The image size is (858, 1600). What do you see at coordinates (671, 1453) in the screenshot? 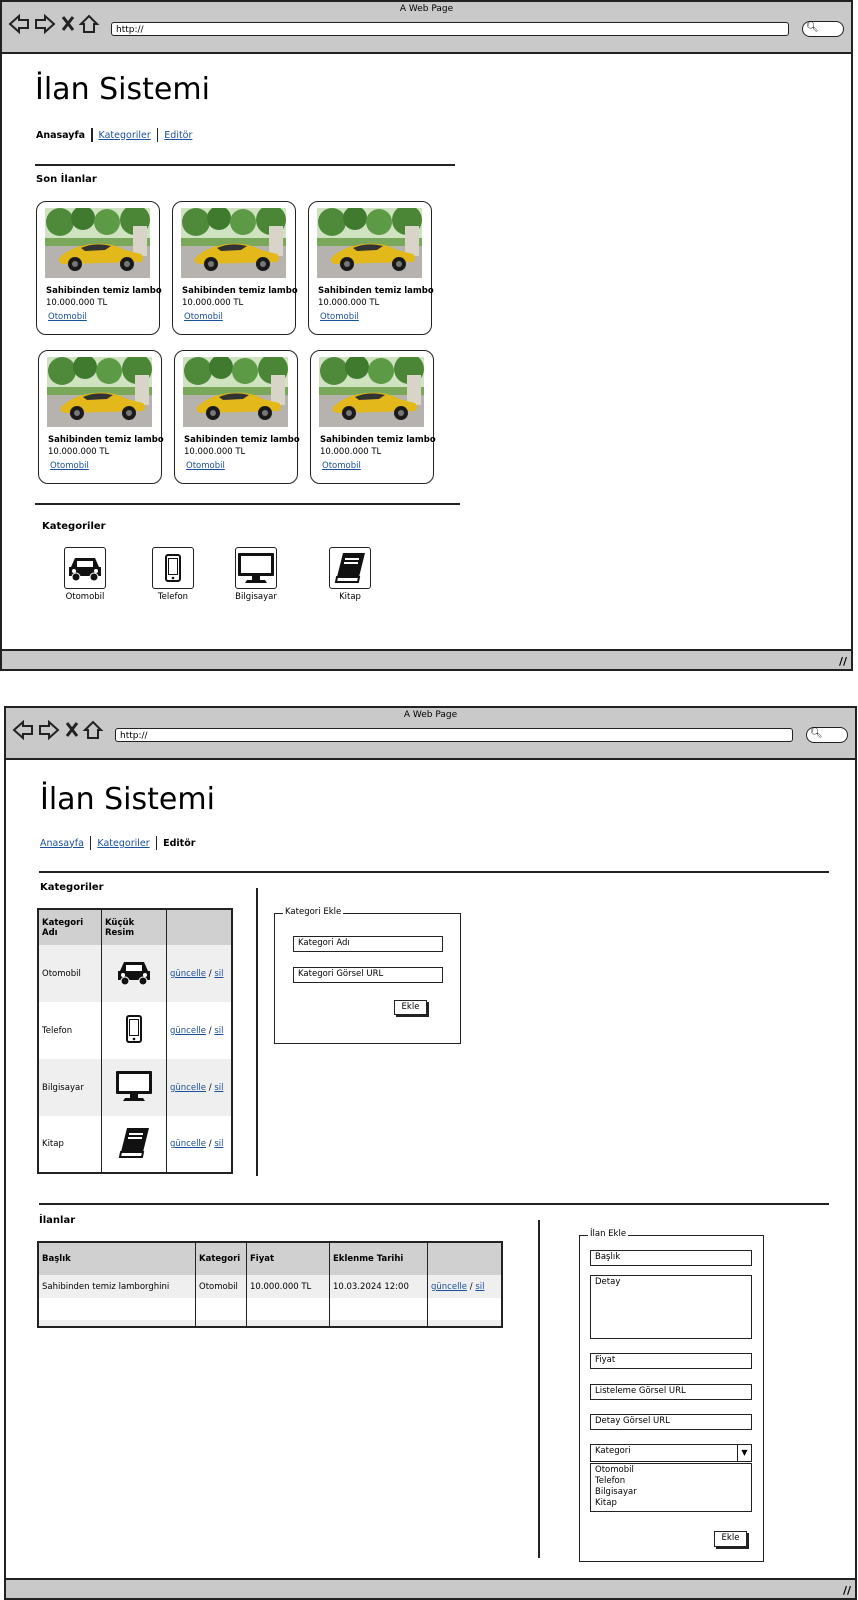
I see `category-select: Kategori ▼` at bounding box center [671, 1453].